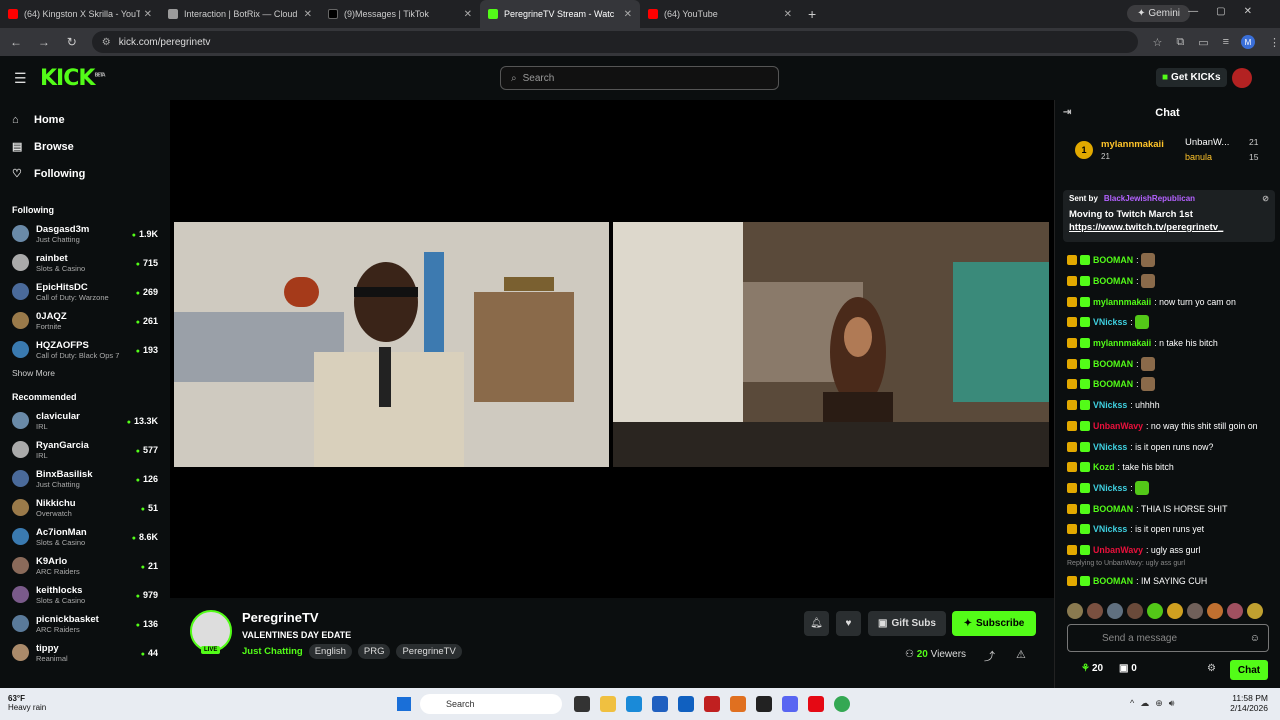  I want to click on notification-bell-button: 🔔︎, so click(816, 623).